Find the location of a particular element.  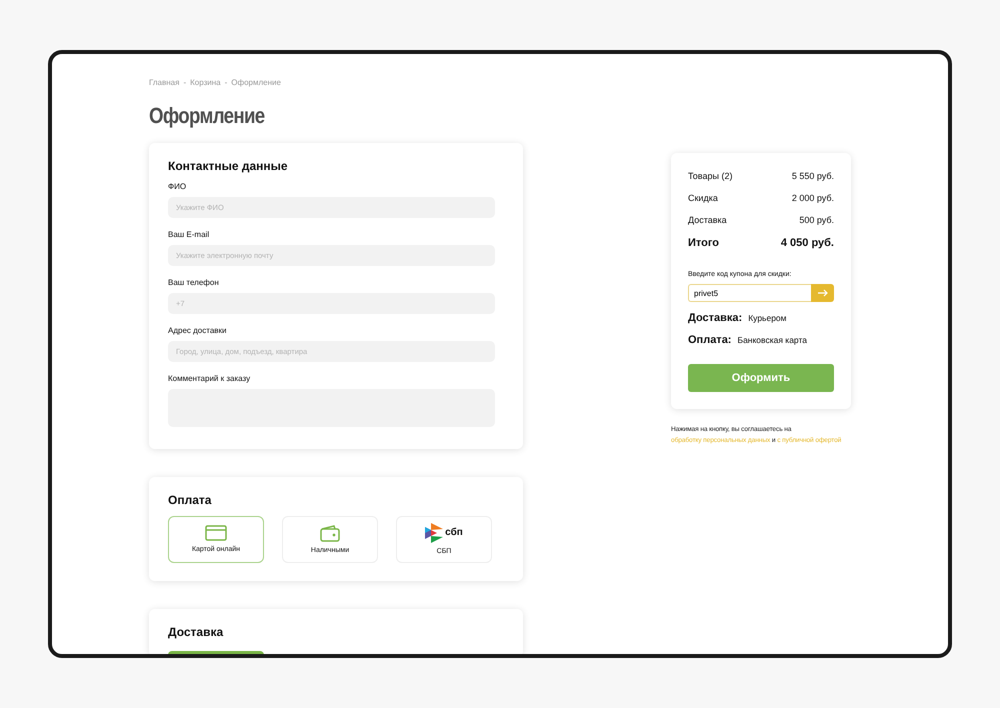

summary-value: 500 руб. is located at coordinates (816, 220).